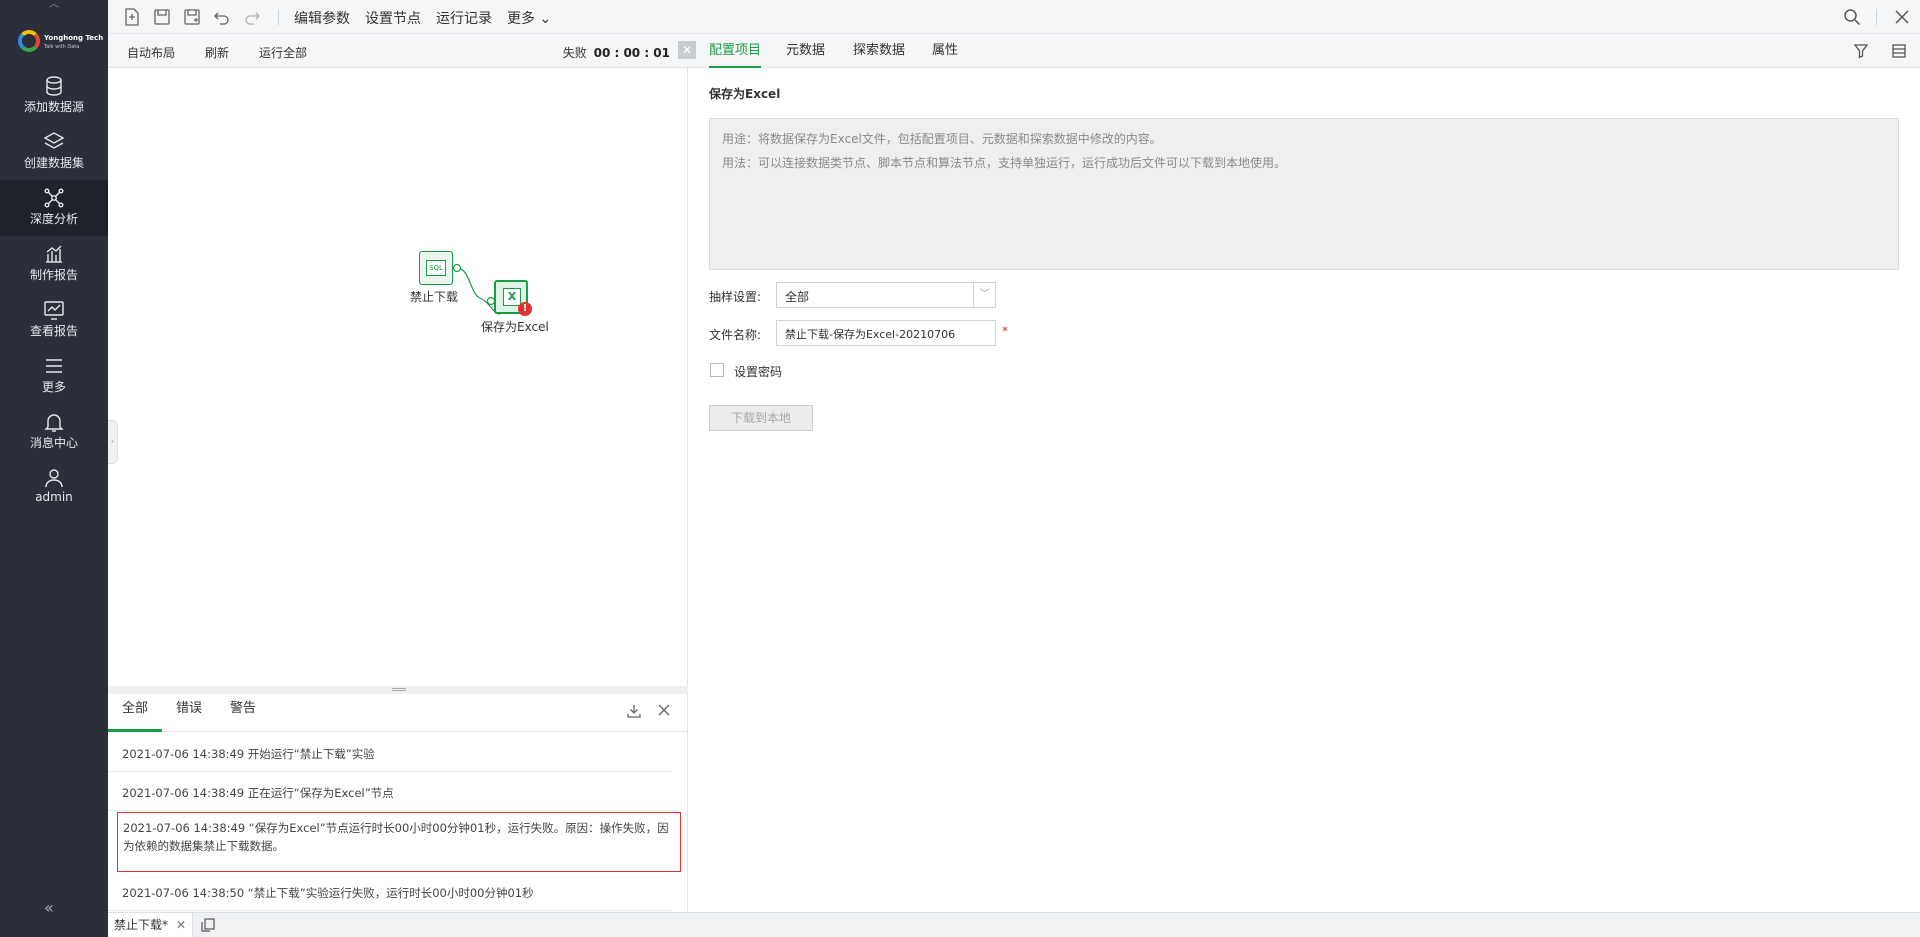 This screenshot has height=937, width=1920. I want to click on nav-user-admin: admin, so click(54, 488).